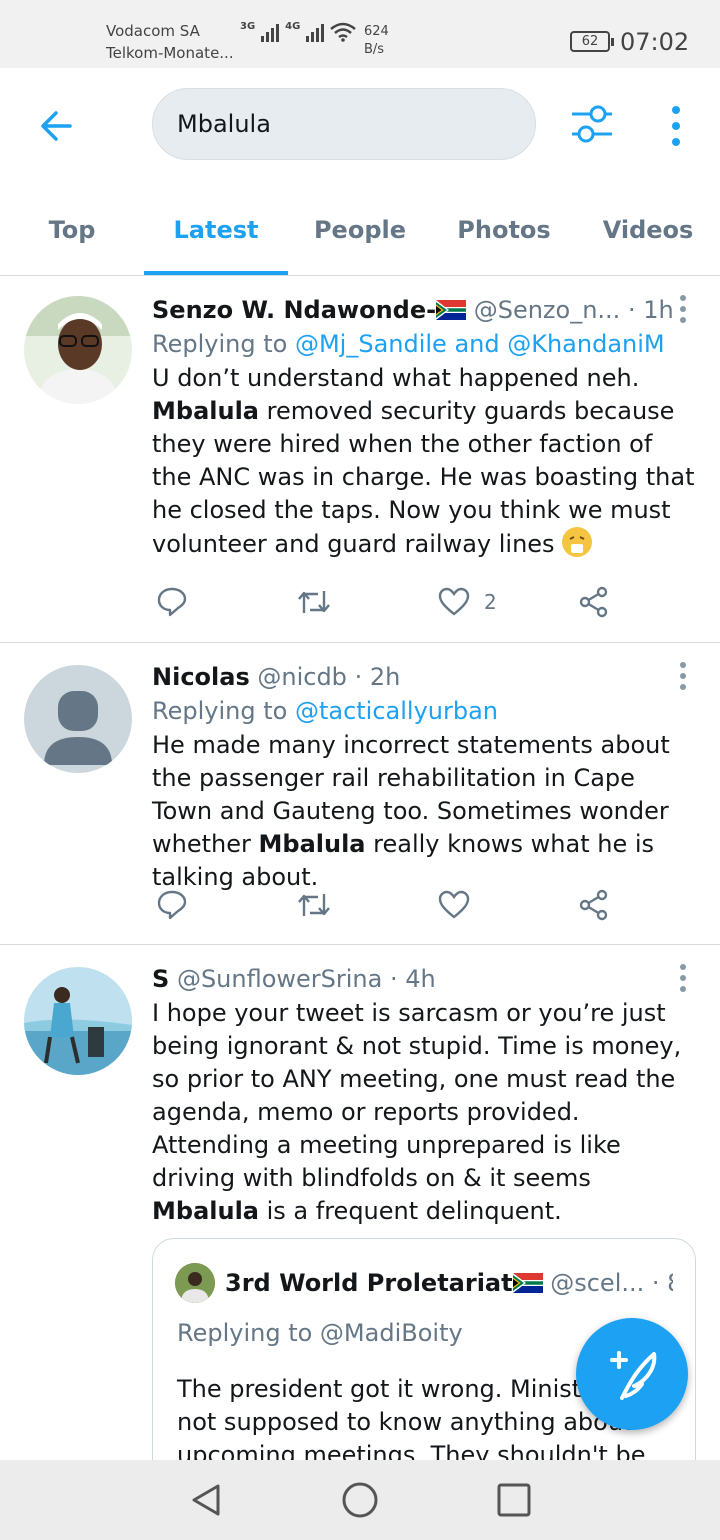  What do you see at coordinates (490, 602) in the screenshot?
I see `like-count: 2` at bounding box center [490, 602].